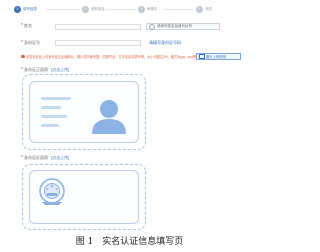 Image resolution: width=320 pixels, height=252 pixels. I want to click on id-number-link: 请填写身份证号码, so click(165, 43).